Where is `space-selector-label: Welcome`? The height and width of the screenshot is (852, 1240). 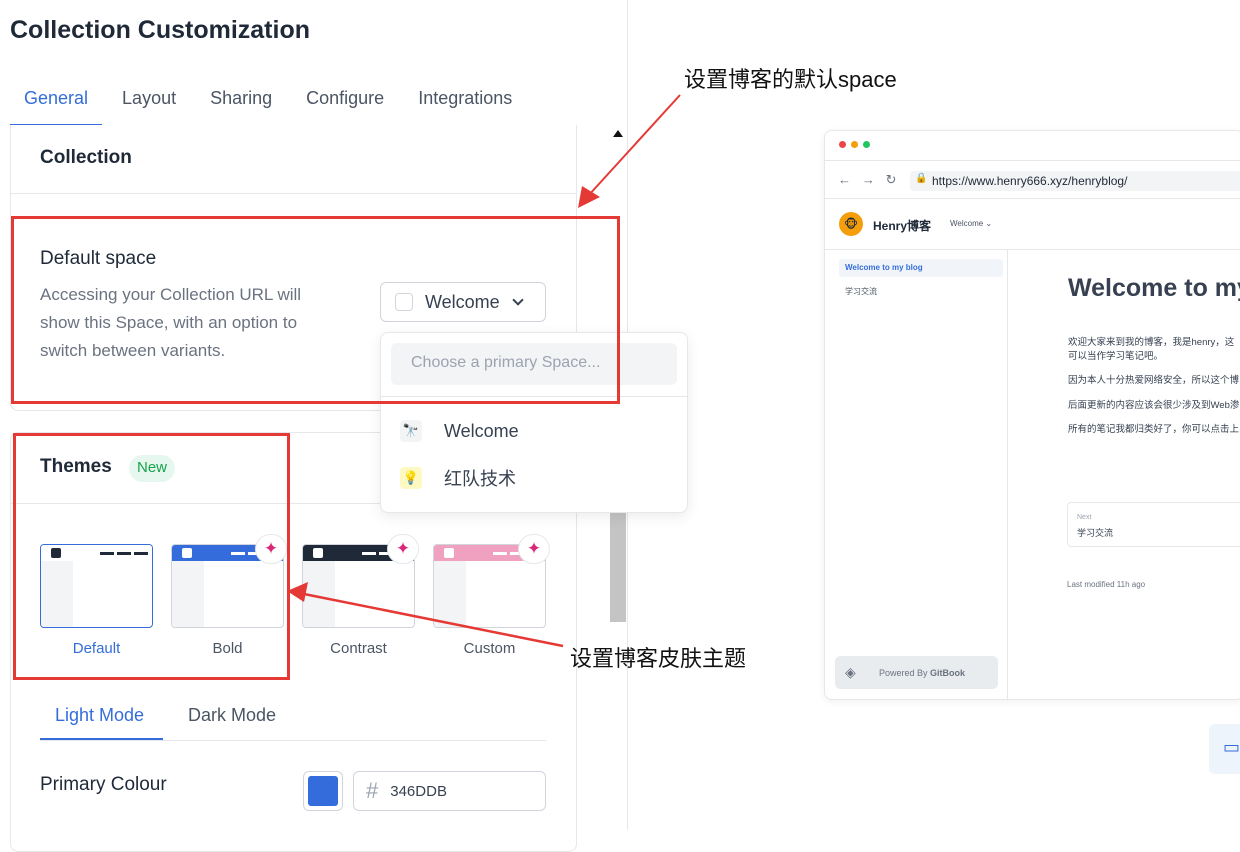
space-selector-label: Welcome is located at coordinates (967, 223).